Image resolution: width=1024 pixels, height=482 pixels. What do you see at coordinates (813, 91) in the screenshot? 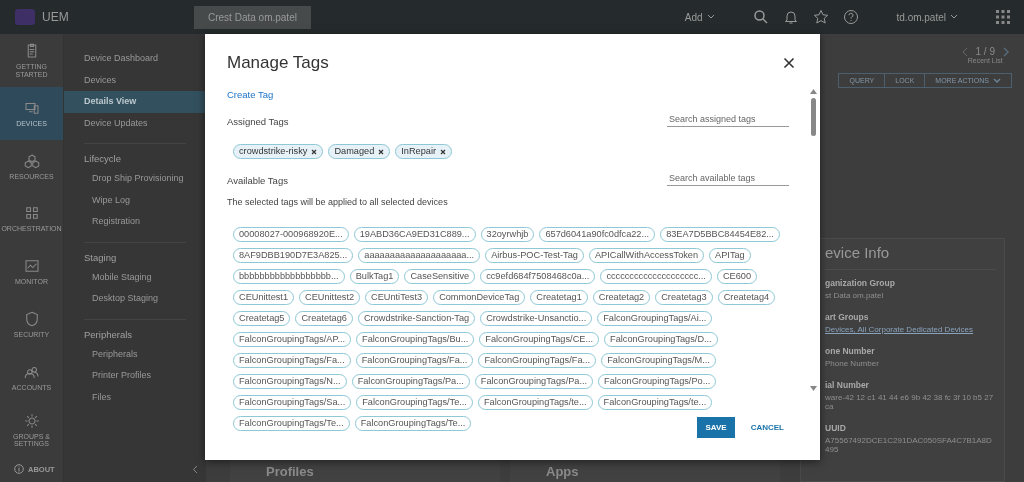
I see `scroll-up-icon` at bounding box center [813, 91].